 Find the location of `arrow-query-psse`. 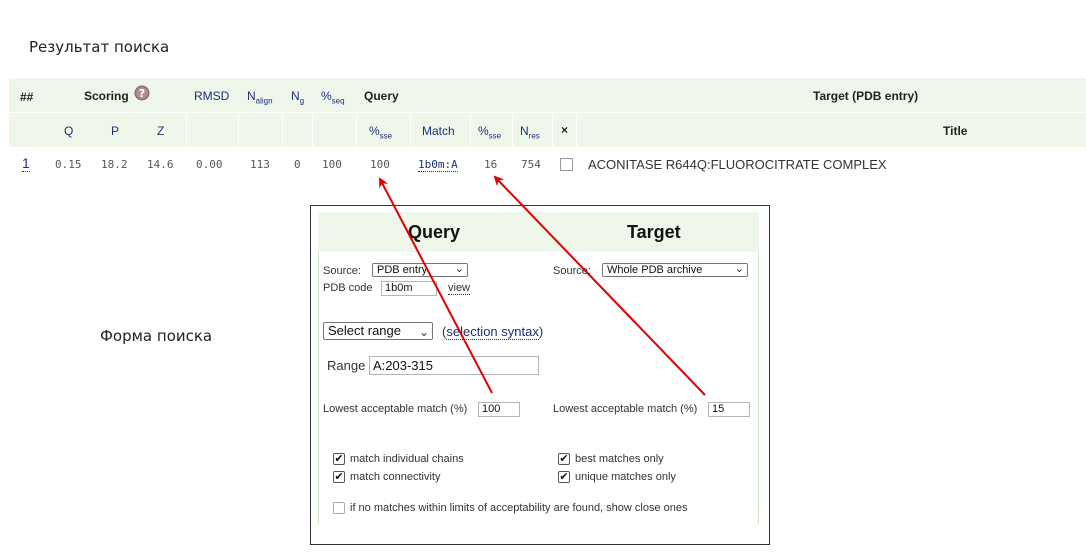

arrow-query-psse is located at coordinates (436, 285).